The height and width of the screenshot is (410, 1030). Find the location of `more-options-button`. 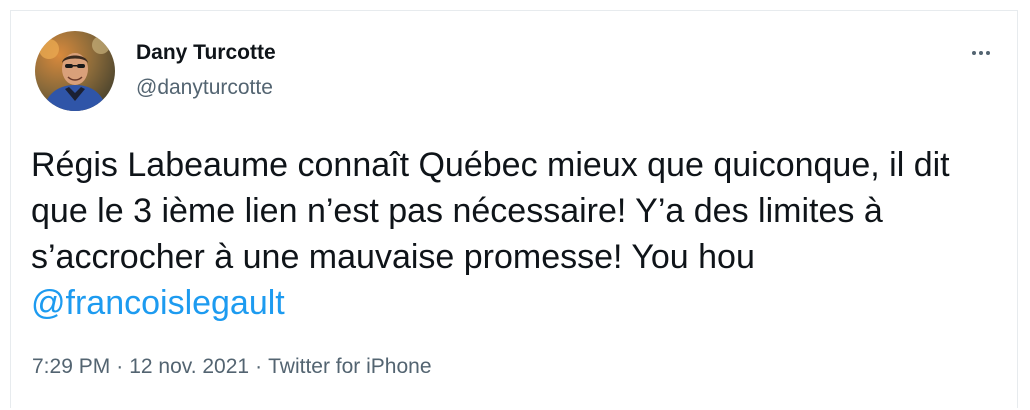

more-options-button is located at coordinates (981, 53).